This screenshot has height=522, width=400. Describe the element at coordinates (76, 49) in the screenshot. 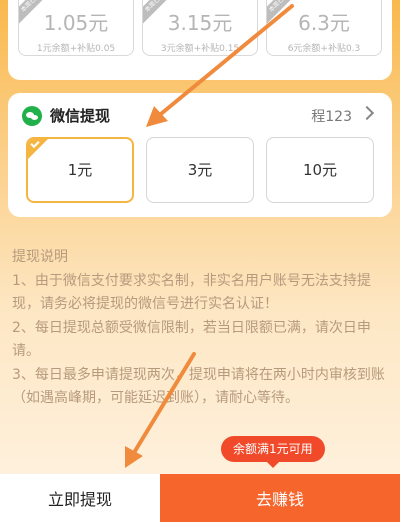

I see `option-subtitle: 1元余额+补贴0.05` at that location.